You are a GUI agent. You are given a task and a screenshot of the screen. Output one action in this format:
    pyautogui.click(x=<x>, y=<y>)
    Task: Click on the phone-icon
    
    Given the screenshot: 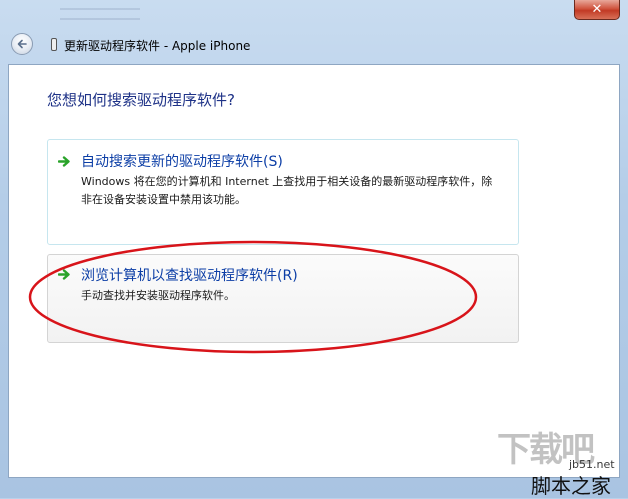 What is the action you would take?
    pyautogui.click(x=54, y=44)
    